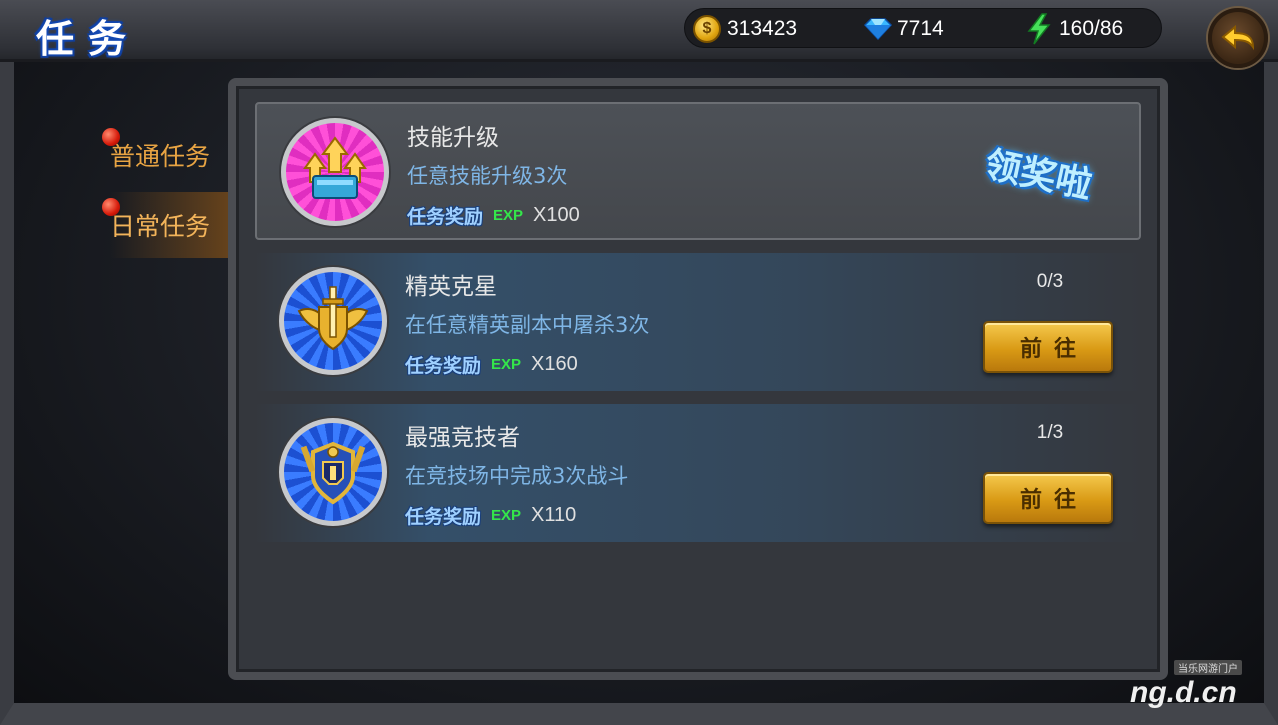 The width and height of the screenshot is (1278, 725). Describe the element at coordinates (88, 39) in the screenshot. I see `page-title: 任务` at that location.